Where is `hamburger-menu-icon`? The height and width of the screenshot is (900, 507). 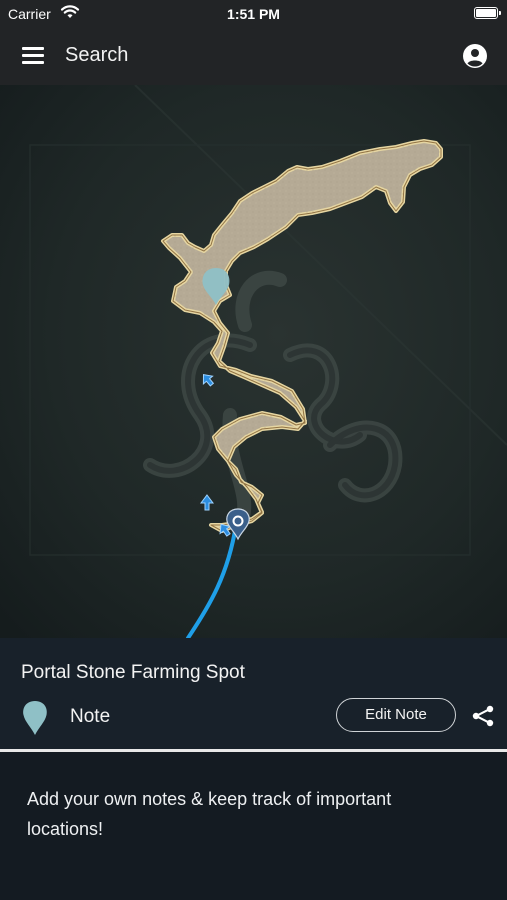 hamburger-menu-icon is located at coordinates (33, 56).